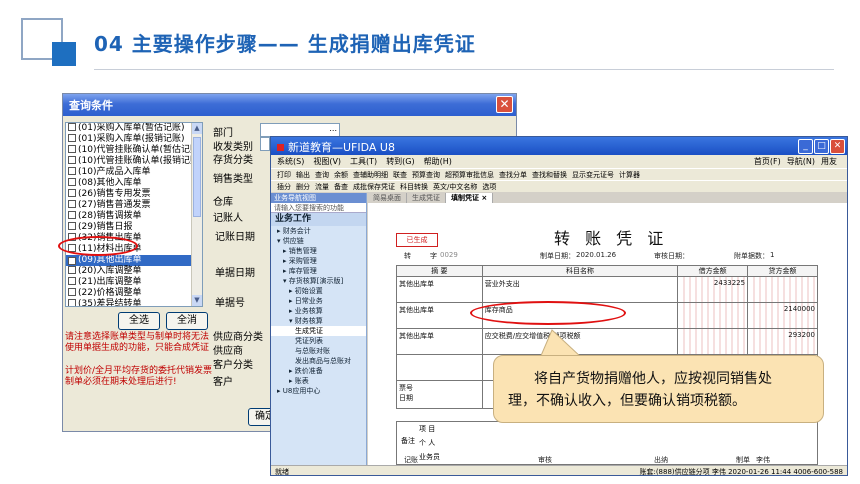 This screenshot has height=484, width=860. What do you see at coordinates (767, 161) in the screenshot?
I see `menu-right-item: 首页(F)` at bounding box center [767, 161].